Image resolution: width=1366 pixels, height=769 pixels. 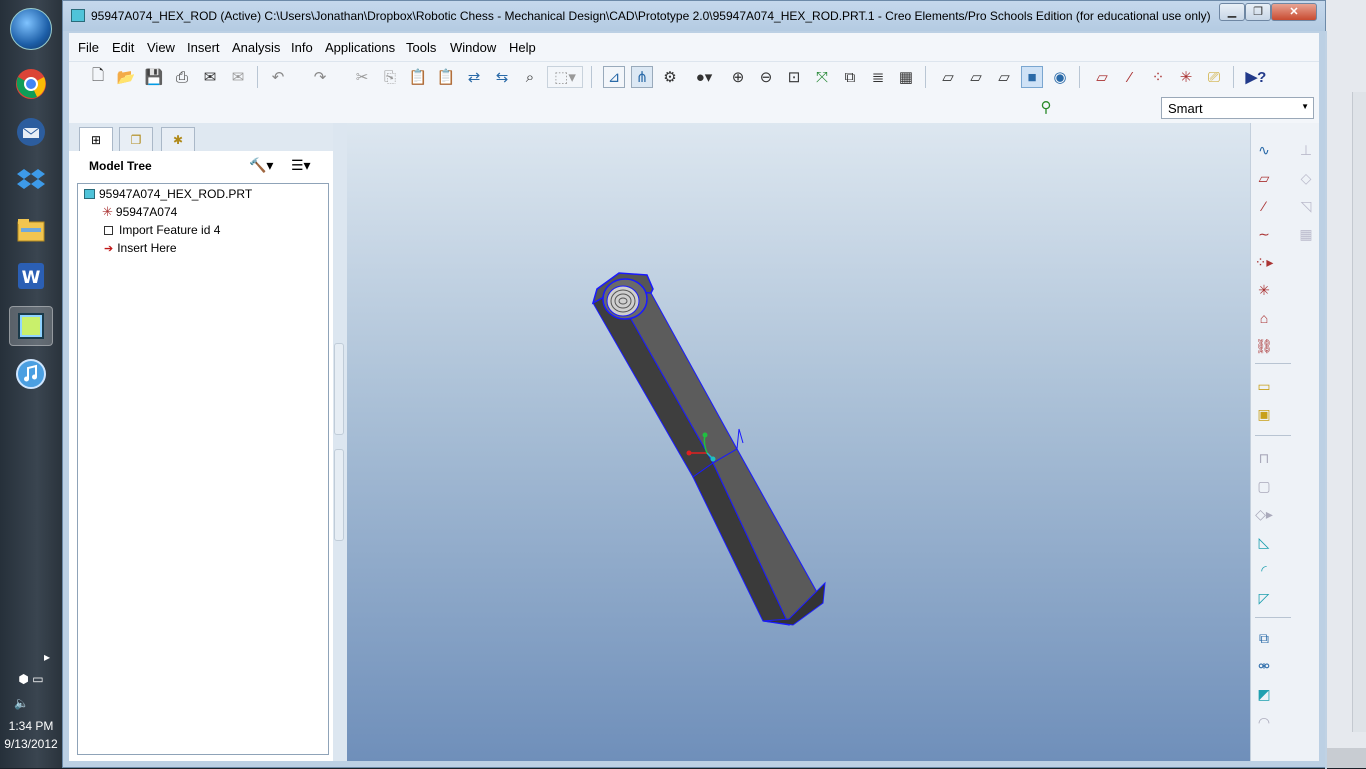 I want to click on saved-views-icon: ⧉, so click(x=850, y=77).